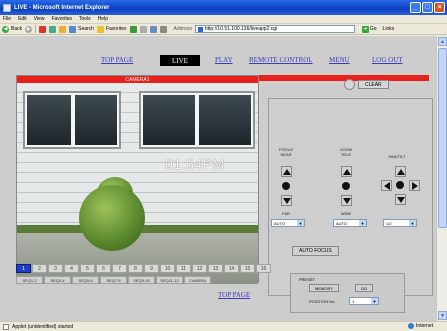 This screenshot has width=447, height=331. Describe the element at coordinates (215, 268) in the screenshot. I see `channel-button: 13` at that location.